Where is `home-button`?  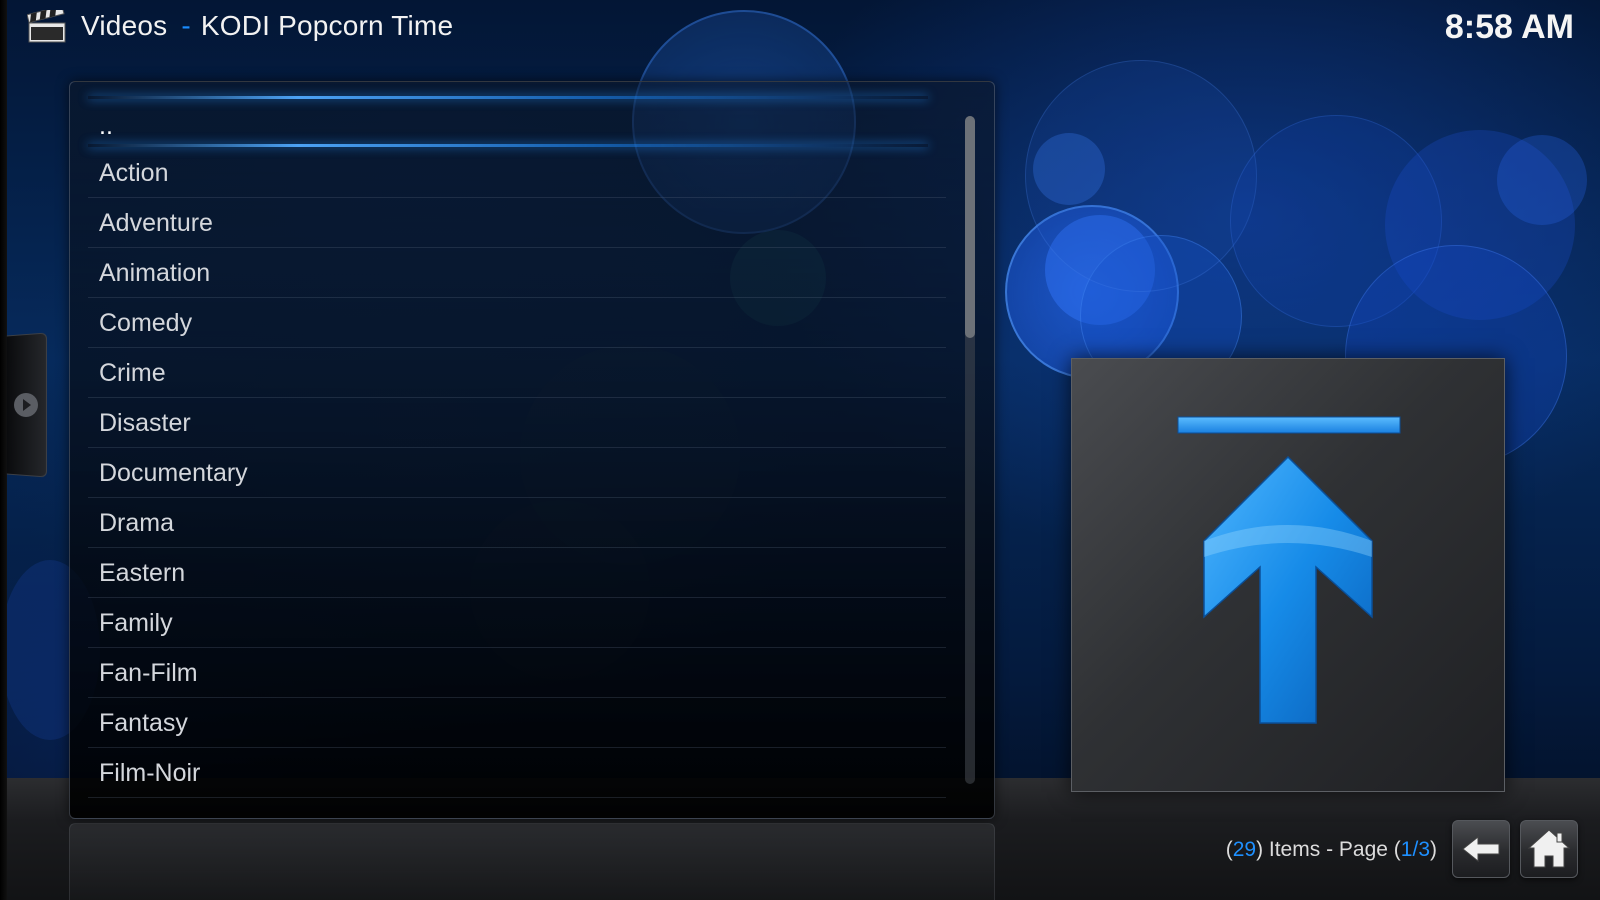 home-button is located at coordinates (1549, 849).